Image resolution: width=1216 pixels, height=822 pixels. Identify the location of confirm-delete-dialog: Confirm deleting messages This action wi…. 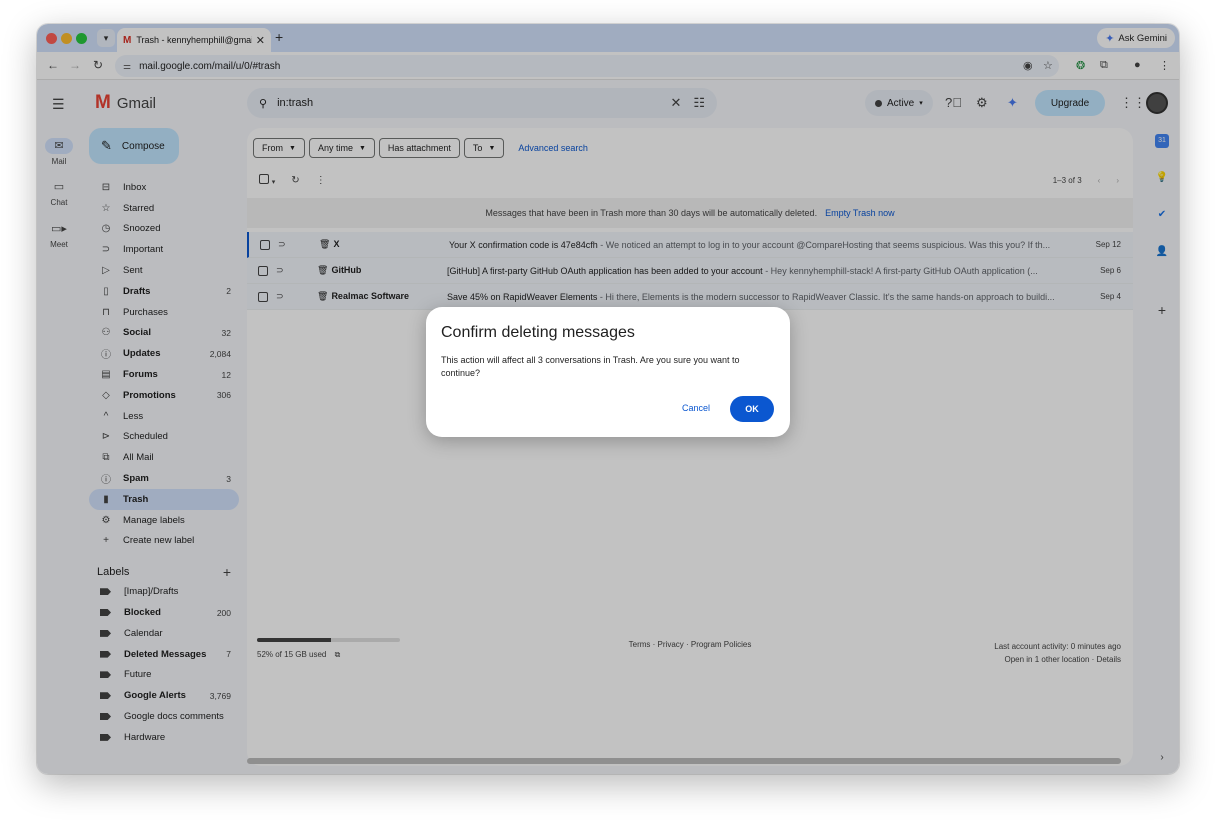
(608, 372).